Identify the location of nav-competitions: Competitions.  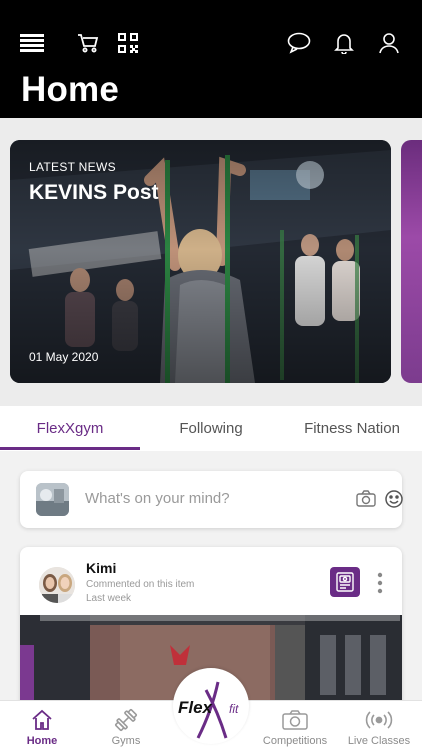
(295, 725).